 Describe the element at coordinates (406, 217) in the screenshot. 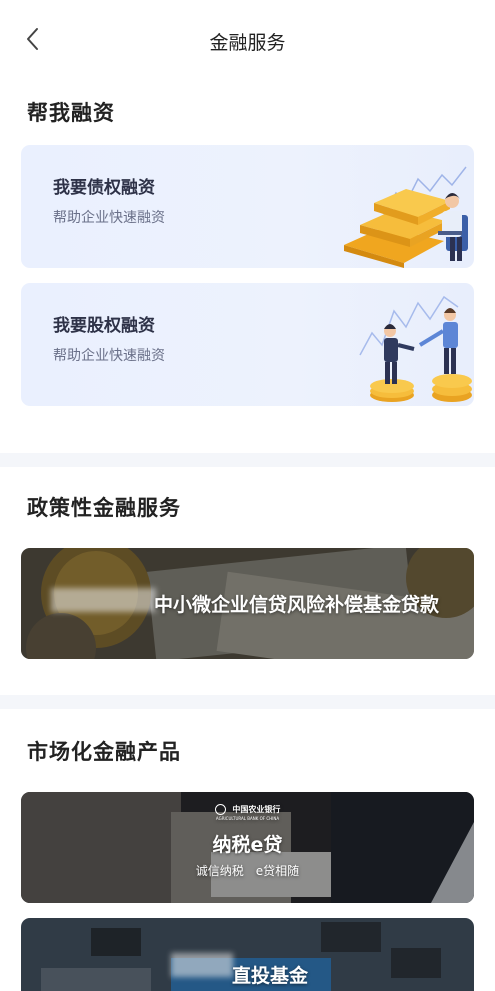

I see `gold-bars-illustration` at that location.